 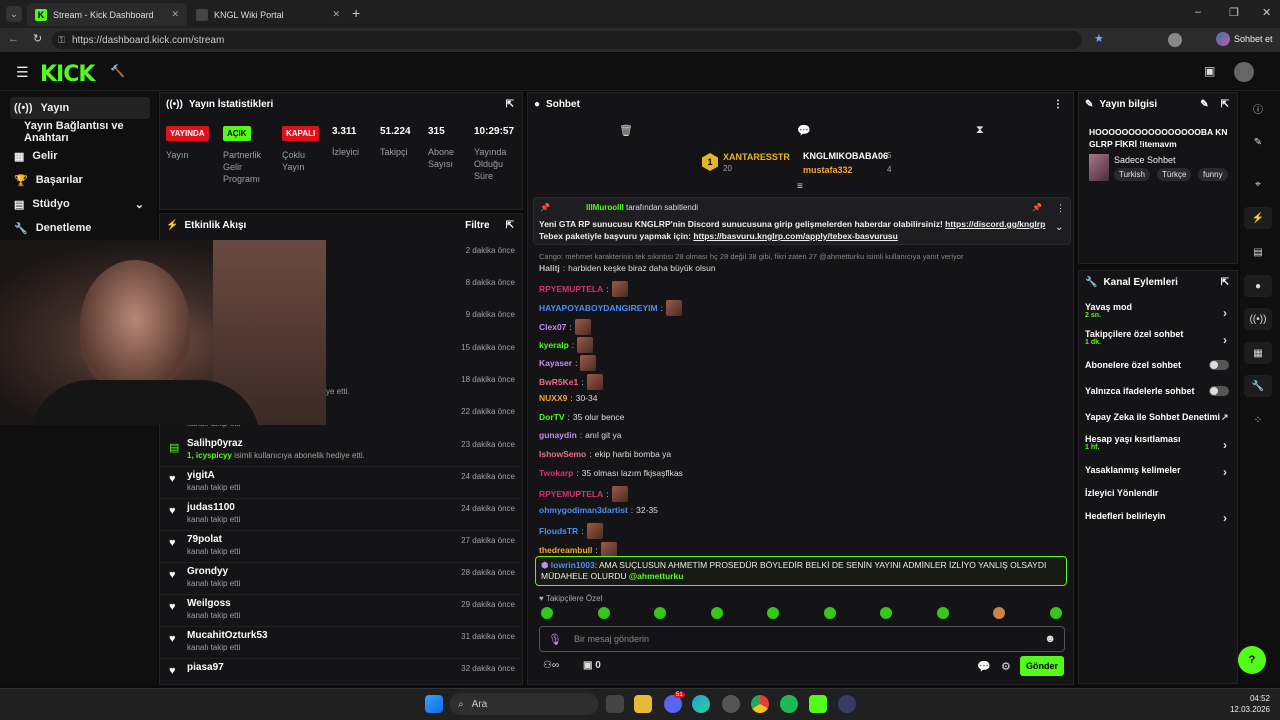 I want to click on favorite-star-icon: ★, so click(x=1099, y=38).